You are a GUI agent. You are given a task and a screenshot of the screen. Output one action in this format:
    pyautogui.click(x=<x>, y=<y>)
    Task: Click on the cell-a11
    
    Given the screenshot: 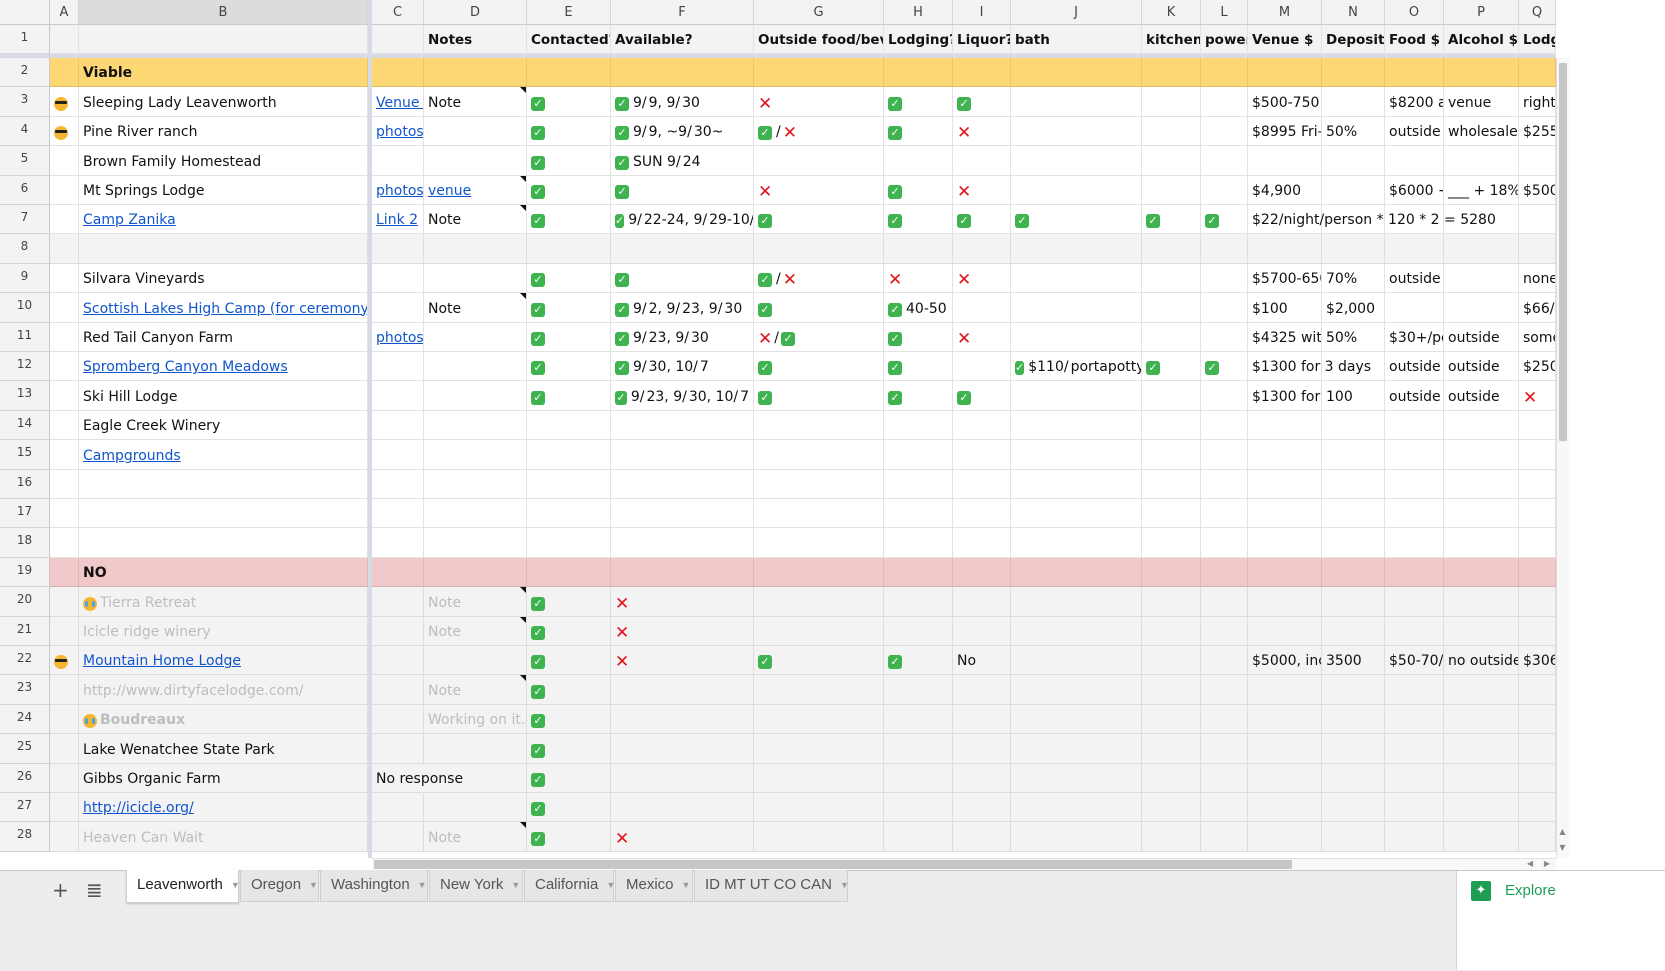 What is the action you would take?
    pyautogui.click(x=64, y=337)
    